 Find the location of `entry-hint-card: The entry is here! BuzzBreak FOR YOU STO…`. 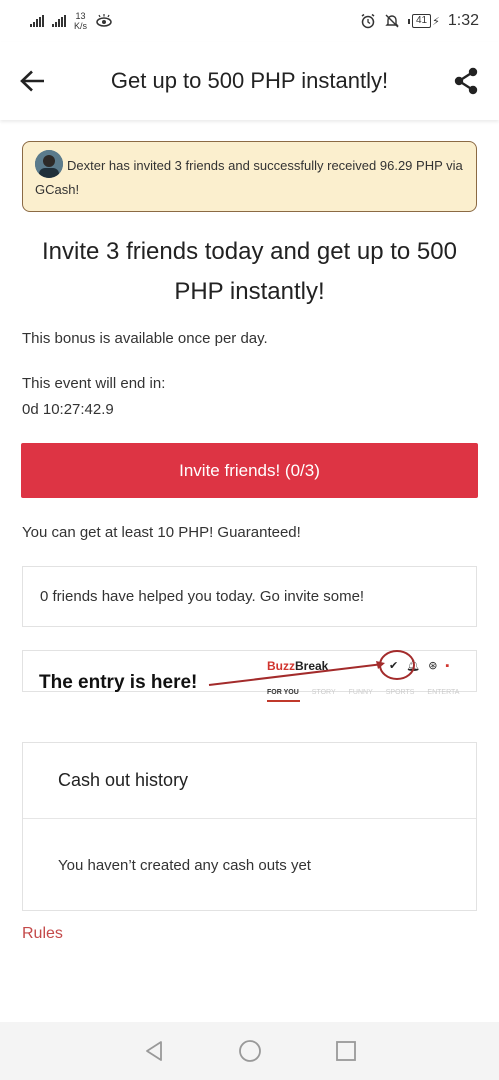

entry-hint-card: The entry is here! BuzzBreak FOR YOU STO… is located at coordinates (249, 676).